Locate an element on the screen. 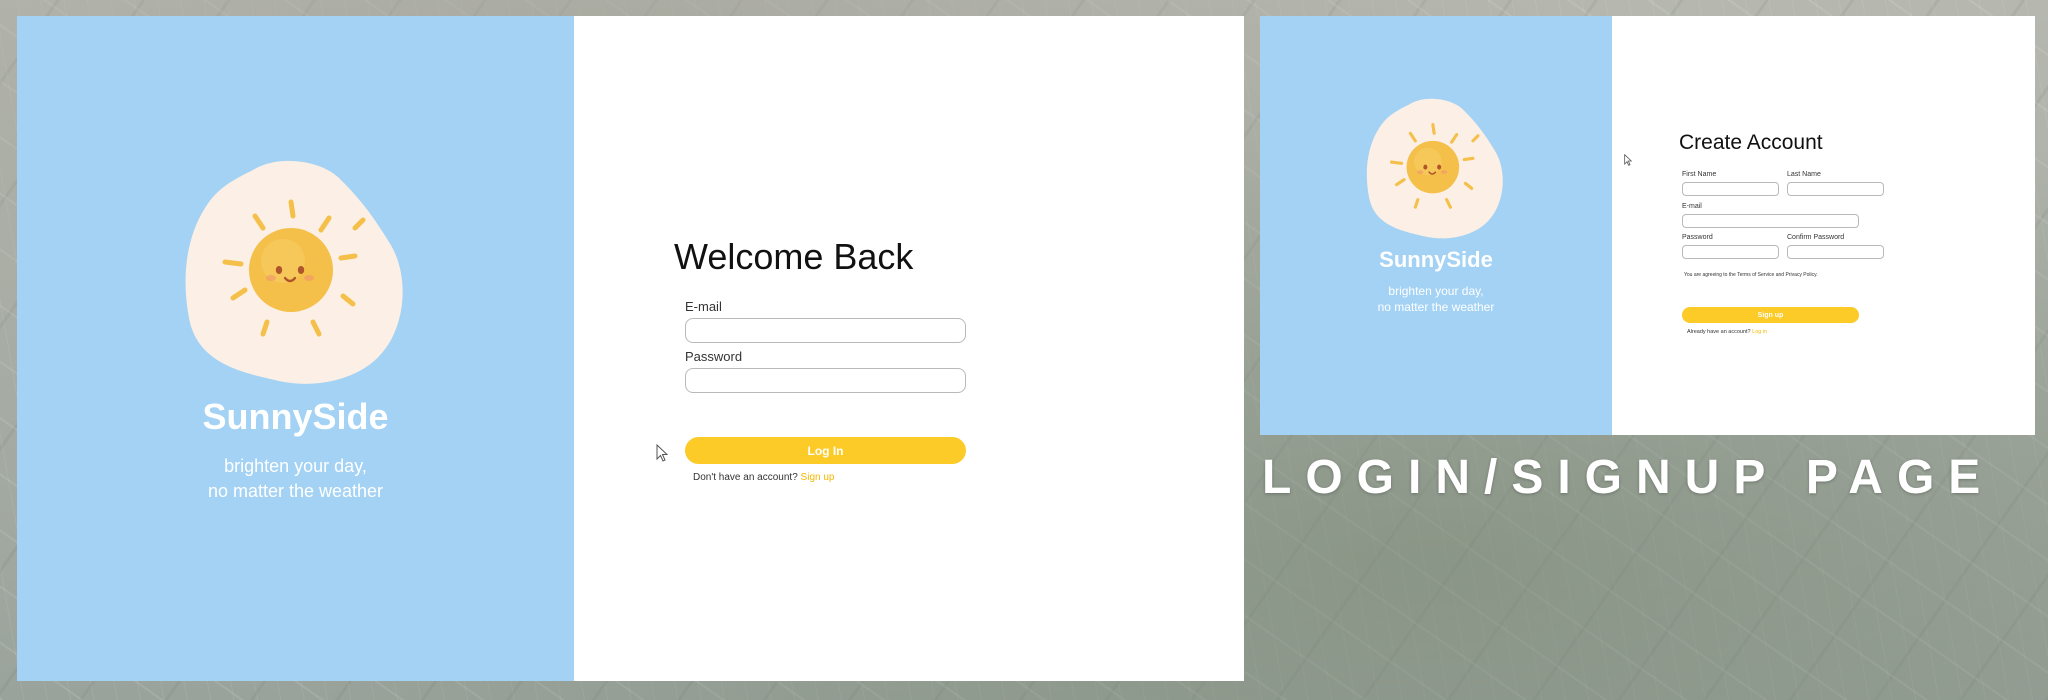 The image size is (2048, 700). login-link: Log in is located at coordinates (1759, 332).